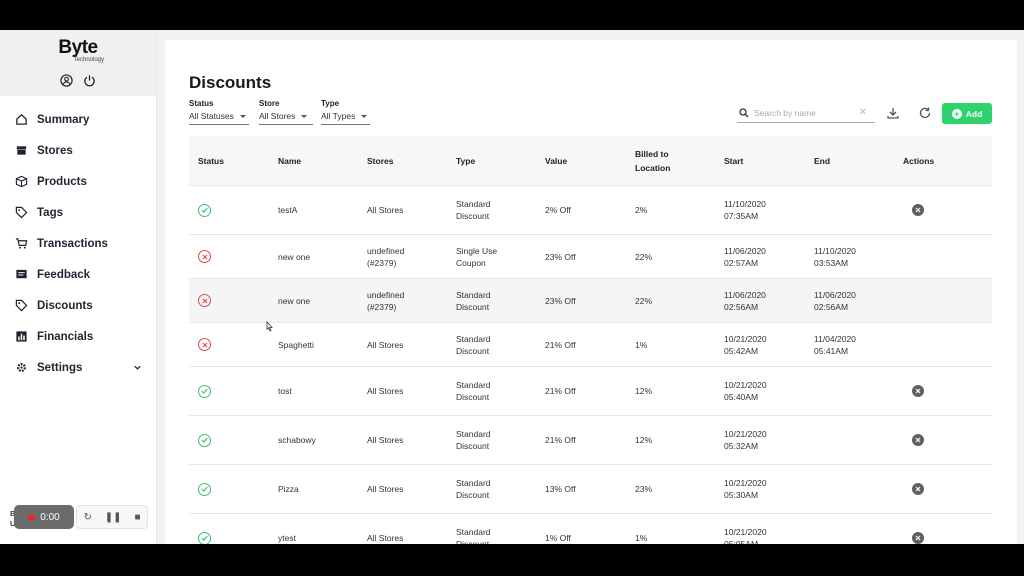 The image size is (1024, 576). What do you see at coordinates (78, 336) in the screenshot?
I see `sidebar-item-financials: Financials` at bounding box center [78, 336].